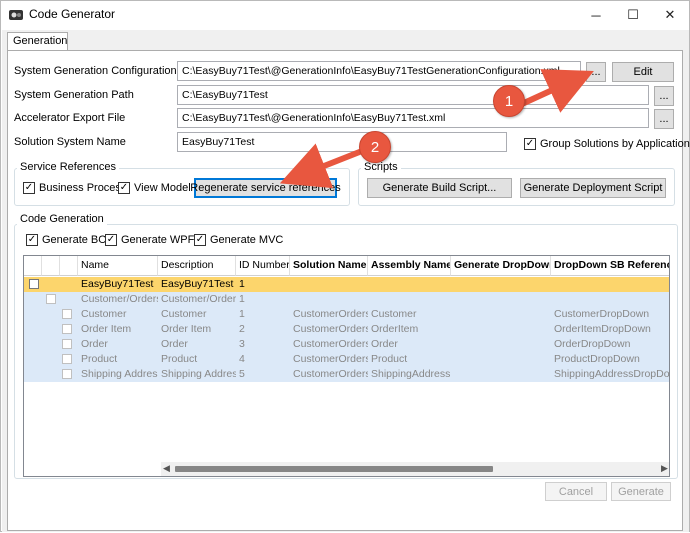 The width and height of the screenshot is (690, 533). I want to click on minimize-icon: ─, so click(596, 15).